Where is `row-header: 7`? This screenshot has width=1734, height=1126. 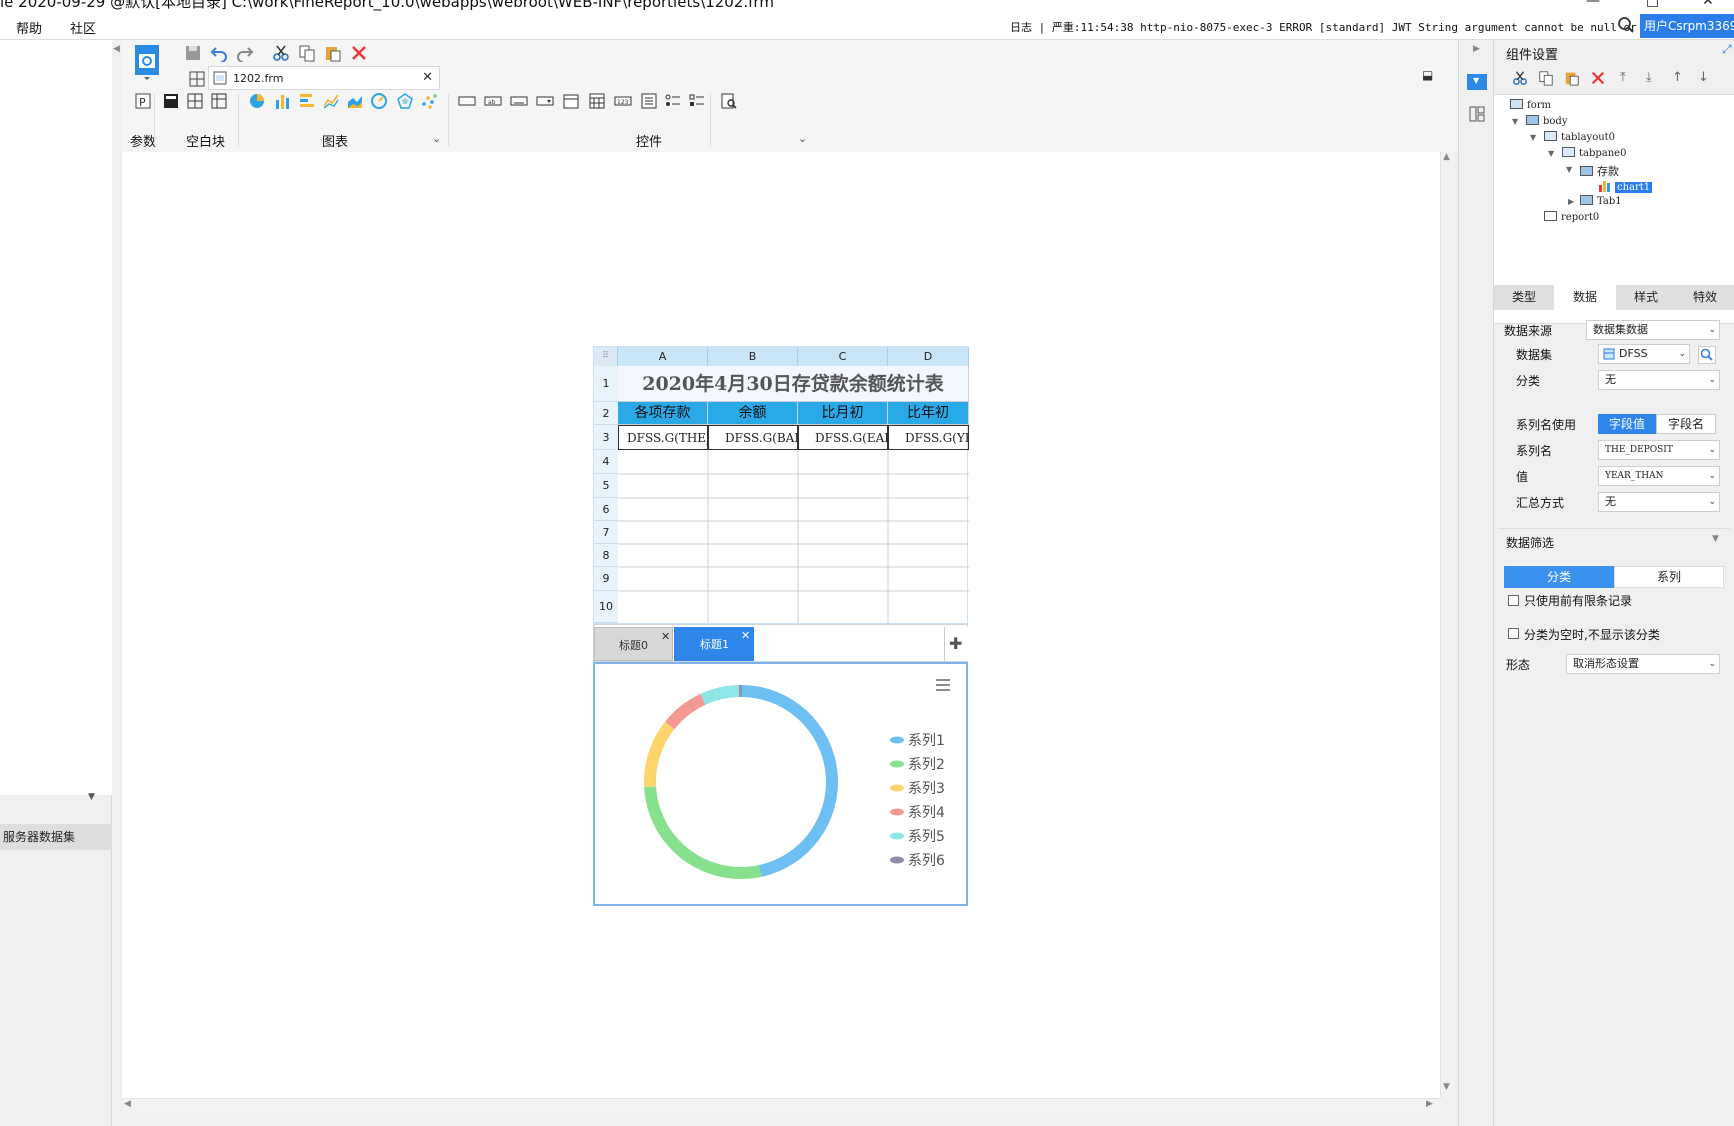 row-header: 7 is located at coordinates (606, 532).